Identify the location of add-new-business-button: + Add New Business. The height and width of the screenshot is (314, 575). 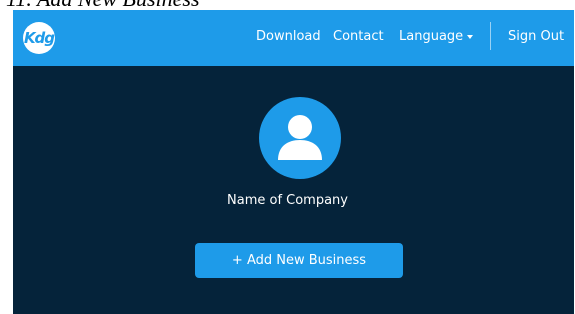
(299, 260).